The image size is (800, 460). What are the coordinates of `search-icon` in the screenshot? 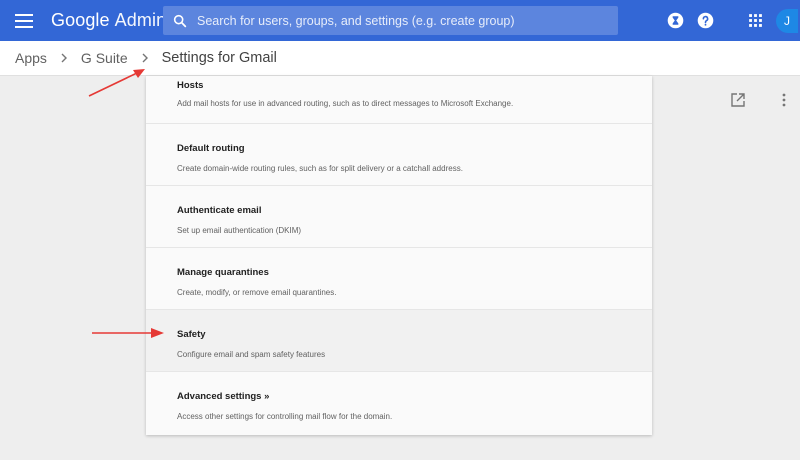 It's located at (180, 20).